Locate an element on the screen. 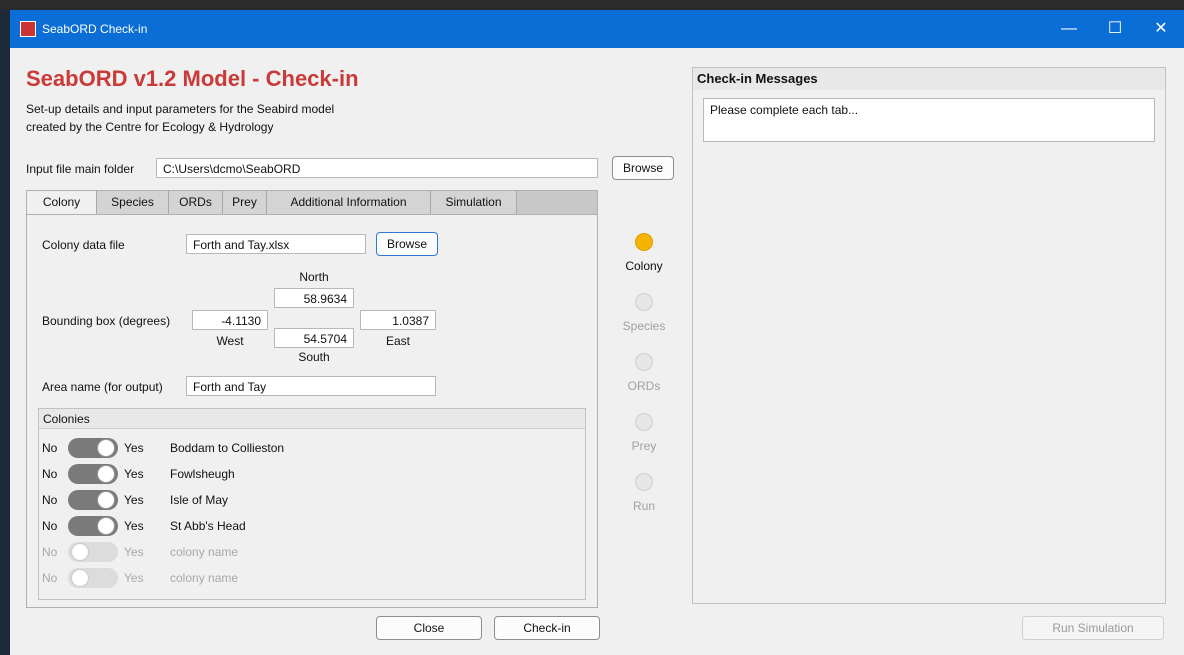  tab-additional-information: Additional Information is located at coordinates (349, 202).